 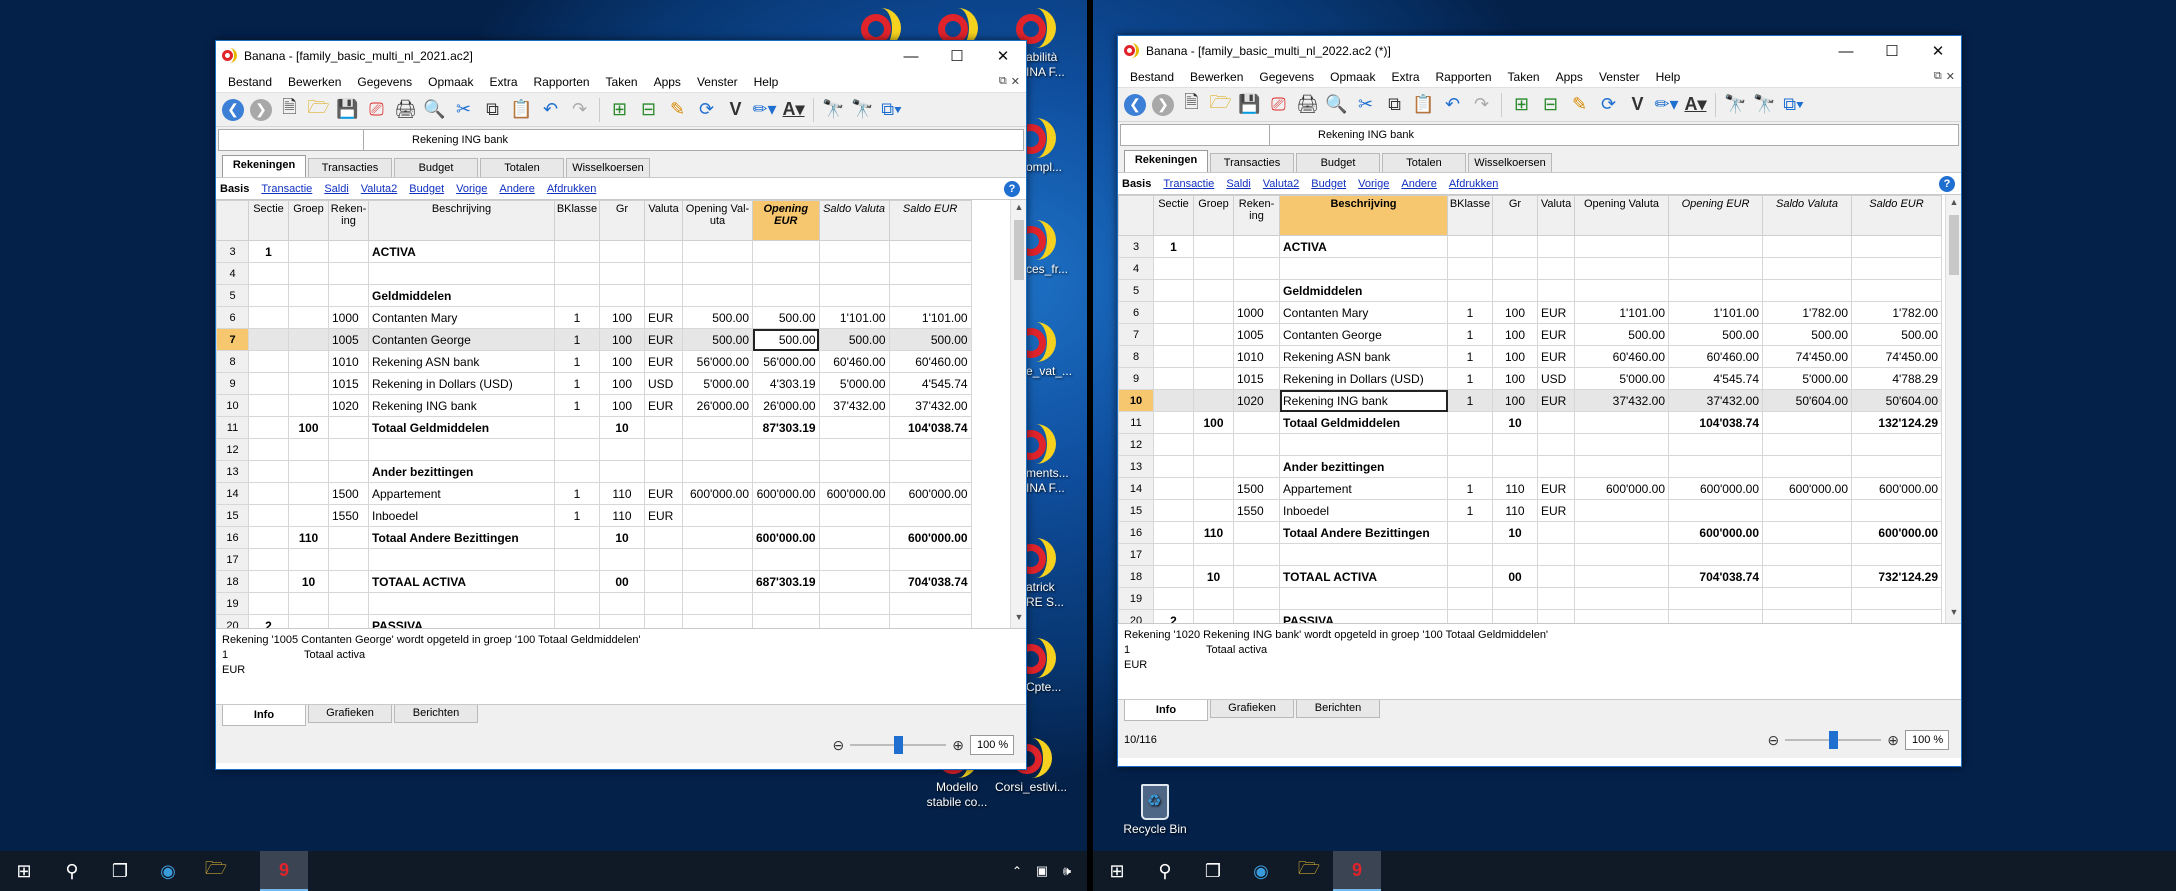 What do you see at coordinates (1621, 488) in the screenshot?
I see `cell-opening-valuta: 600'000.00` at bounding box center [1621, 488].